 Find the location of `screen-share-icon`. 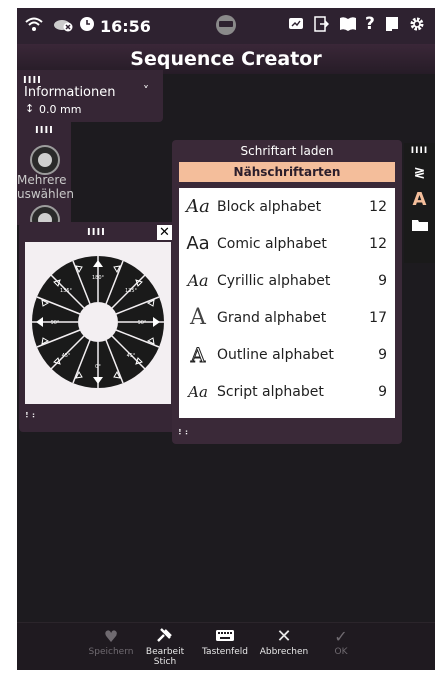

screen-share-icon is located at coordinates (296, 27).